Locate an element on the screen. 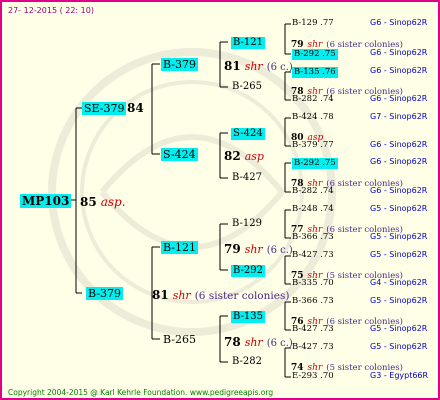 This screenshot has width=440, height=400. node-s-424: S-424 is located at coordinates (179, 154).